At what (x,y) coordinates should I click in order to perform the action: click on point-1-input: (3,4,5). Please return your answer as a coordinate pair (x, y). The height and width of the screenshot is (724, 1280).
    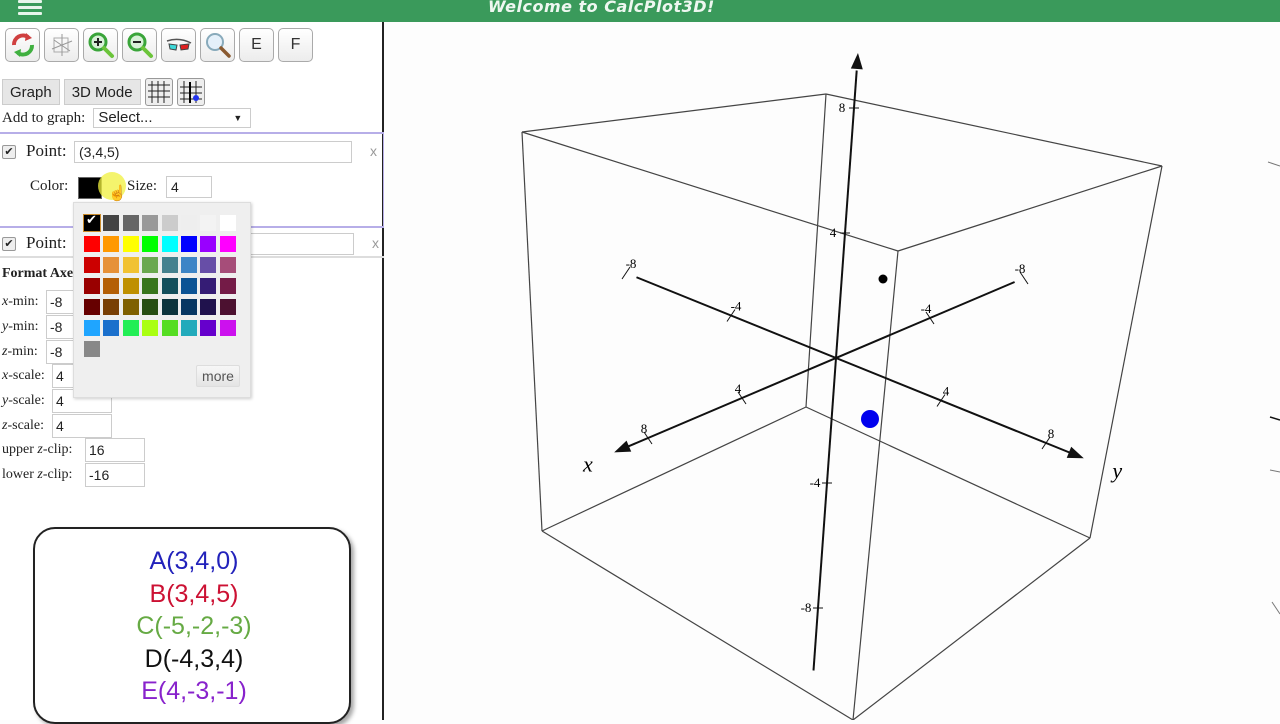
    Looking at the image, I should click on (213, 152).